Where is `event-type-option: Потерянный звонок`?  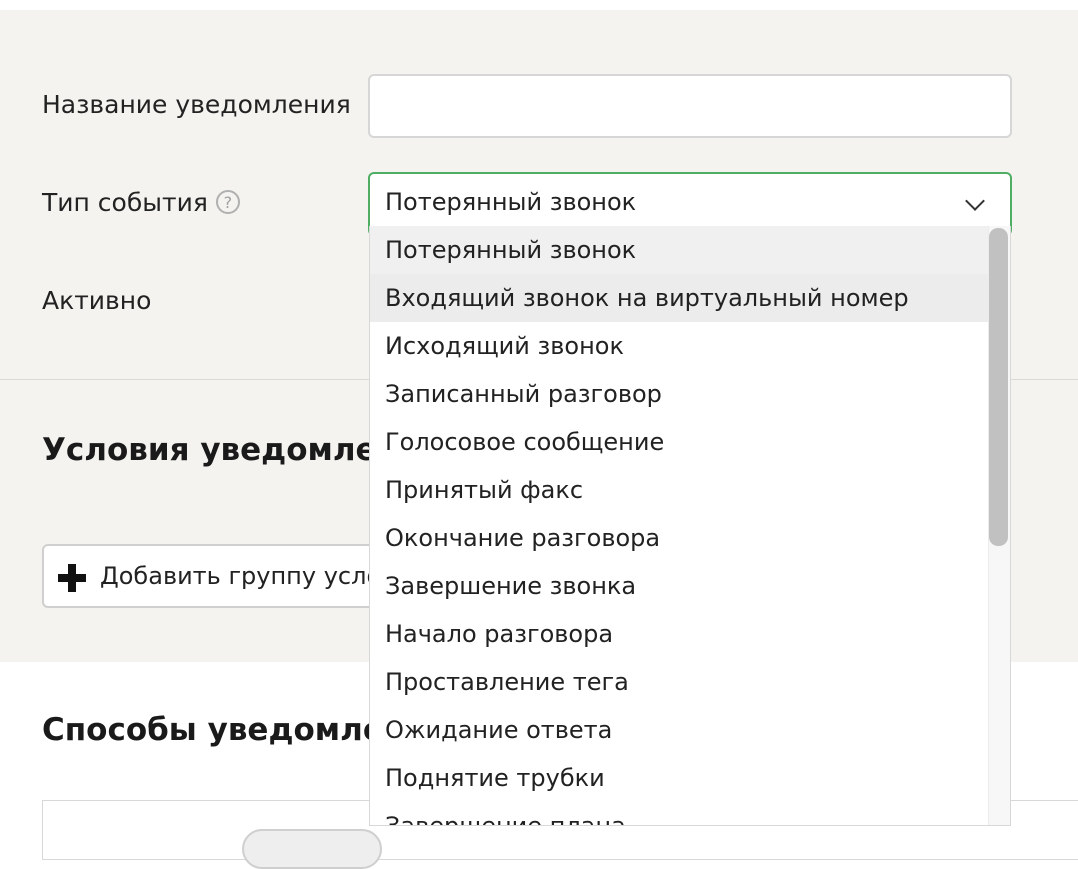
event-type-option: Потерянный звонок is located at coordinates (680, 250).